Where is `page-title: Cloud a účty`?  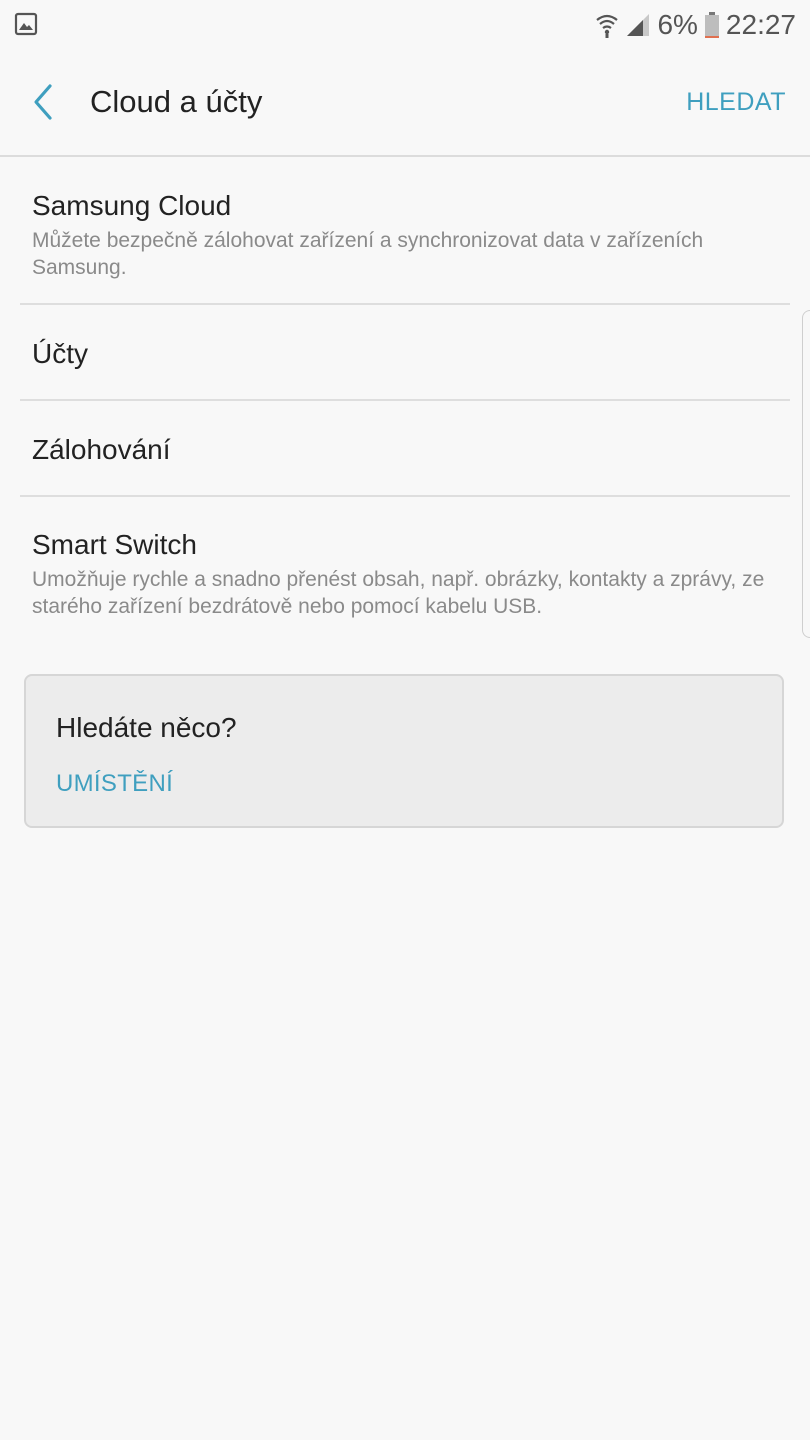
page-title: Cloud a účty is located at coordinates (176, 101).